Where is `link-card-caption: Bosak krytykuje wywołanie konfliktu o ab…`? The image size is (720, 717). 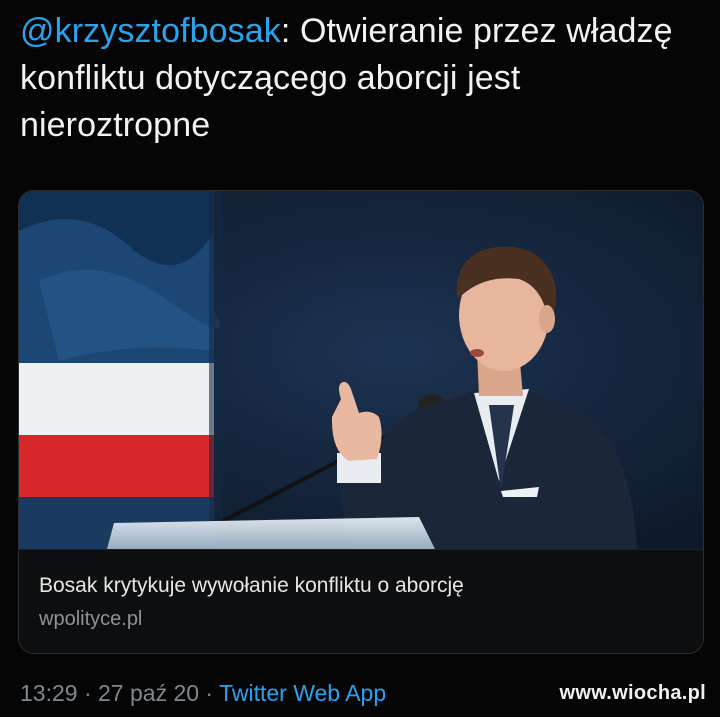 link-card-caption: Bosak krytykuje wywołanie konfliktu o ab… is located at coordinates (361, 601).